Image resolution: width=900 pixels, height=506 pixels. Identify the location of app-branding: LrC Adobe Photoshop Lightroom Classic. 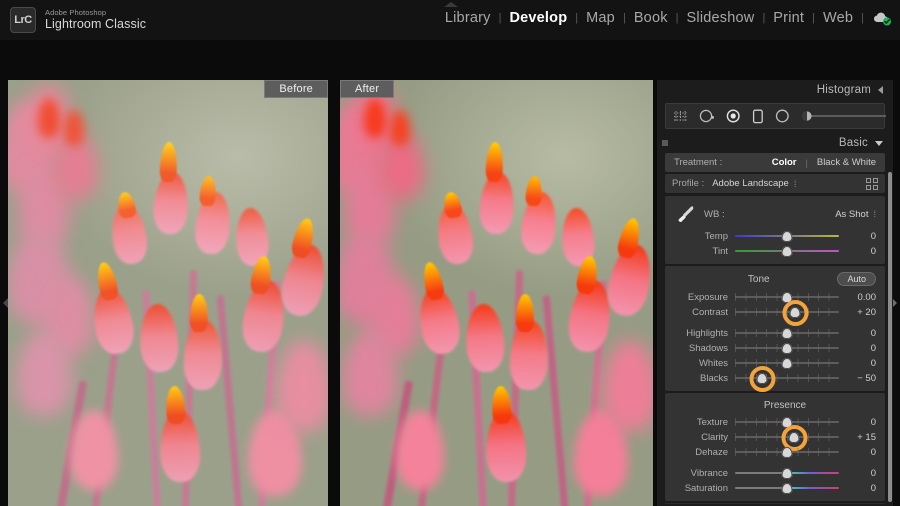
(78, 20).